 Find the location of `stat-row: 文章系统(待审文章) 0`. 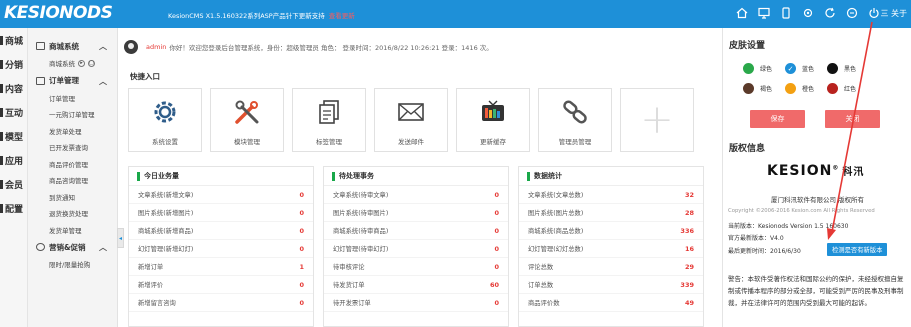

stat-row: 文章系统(待审文章) 0 is located at coordinates (416, 195).